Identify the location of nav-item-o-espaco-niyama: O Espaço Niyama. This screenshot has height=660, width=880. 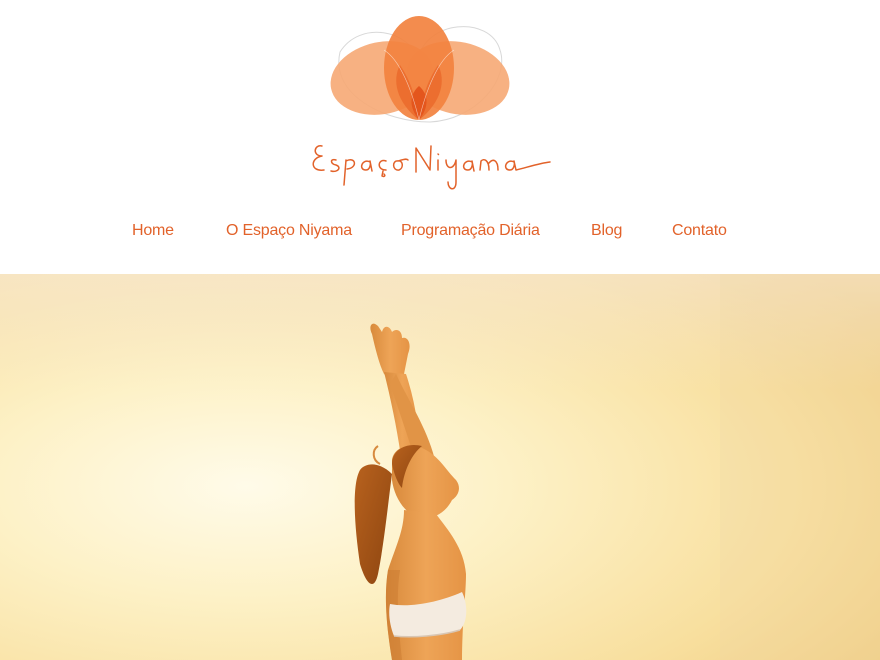
(289, 231).